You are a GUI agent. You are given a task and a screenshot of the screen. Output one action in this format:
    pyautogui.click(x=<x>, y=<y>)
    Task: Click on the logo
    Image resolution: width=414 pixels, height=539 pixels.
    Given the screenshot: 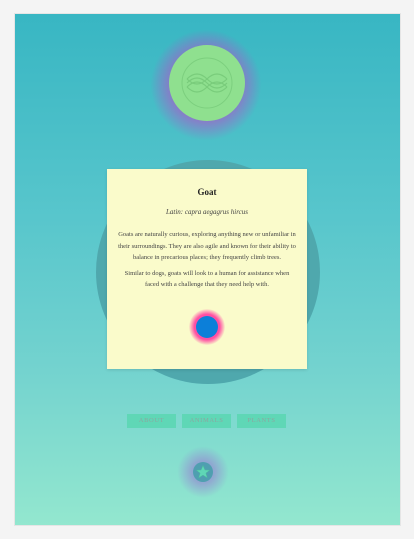 What is the action you would take?
    pyautogui.click(x=207, y=83)
    